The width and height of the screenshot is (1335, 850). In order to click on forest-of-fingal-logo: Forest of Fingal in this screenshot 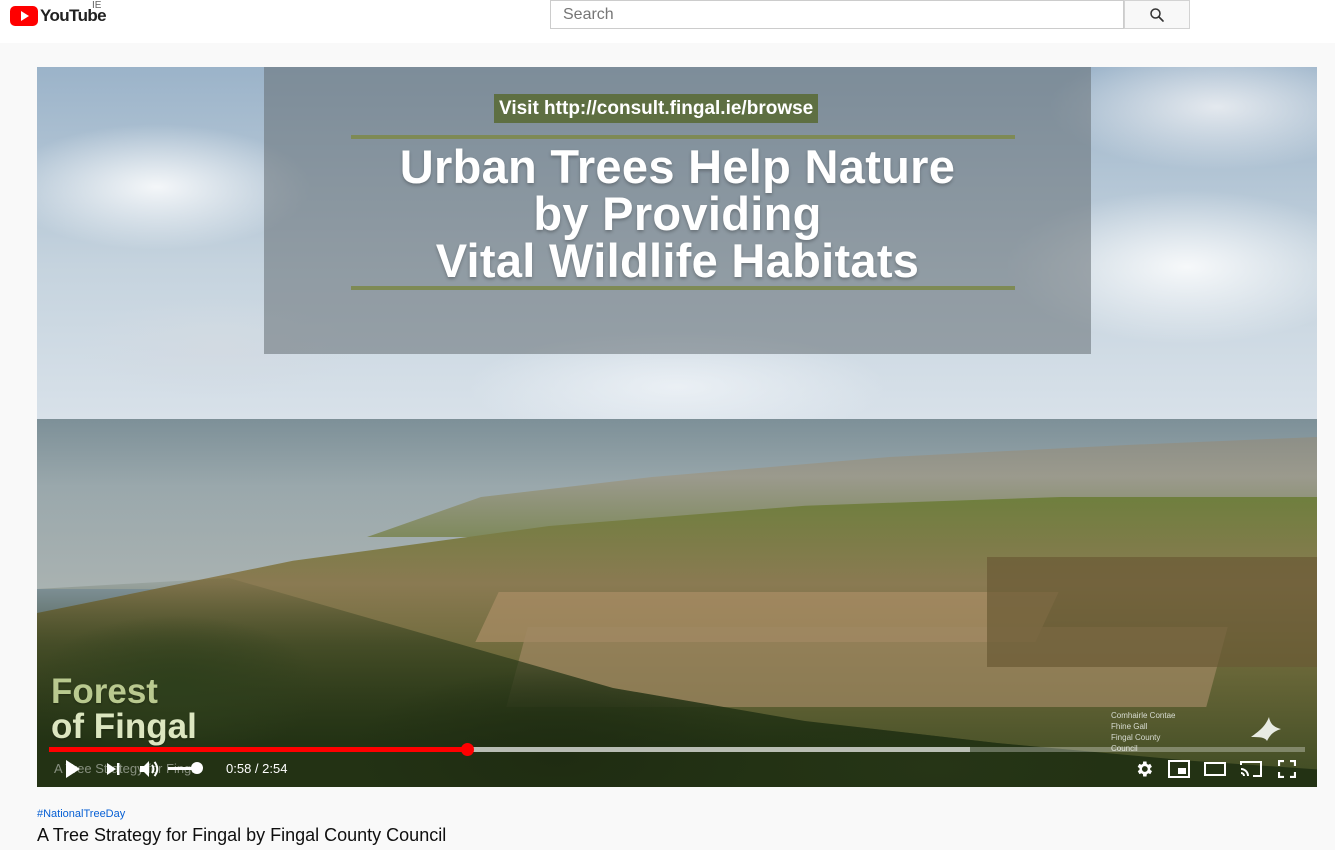, I will do `click(151, 709)`.